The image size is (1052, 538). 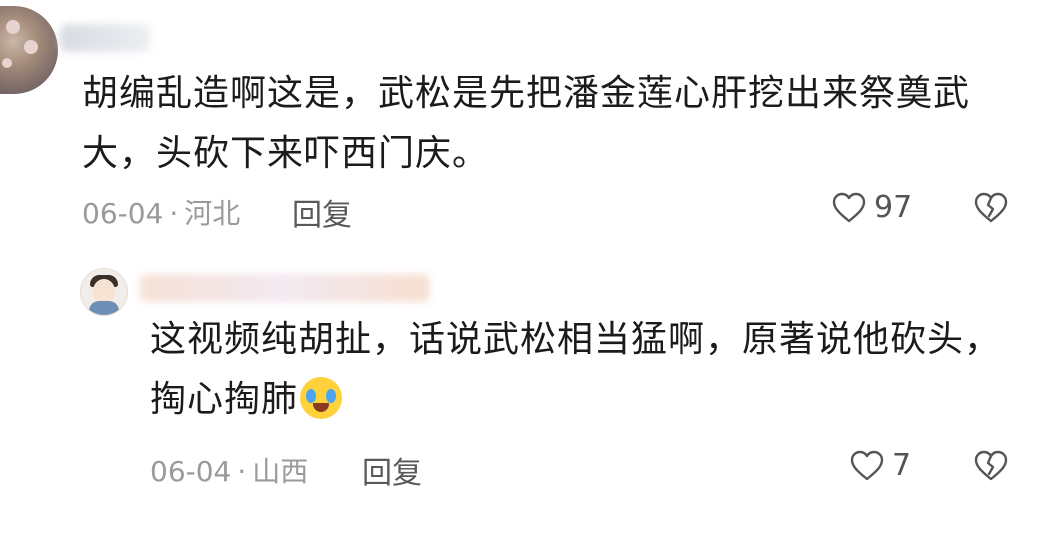 I want to click on comment-location: 山西, so click(x=280, y=471).